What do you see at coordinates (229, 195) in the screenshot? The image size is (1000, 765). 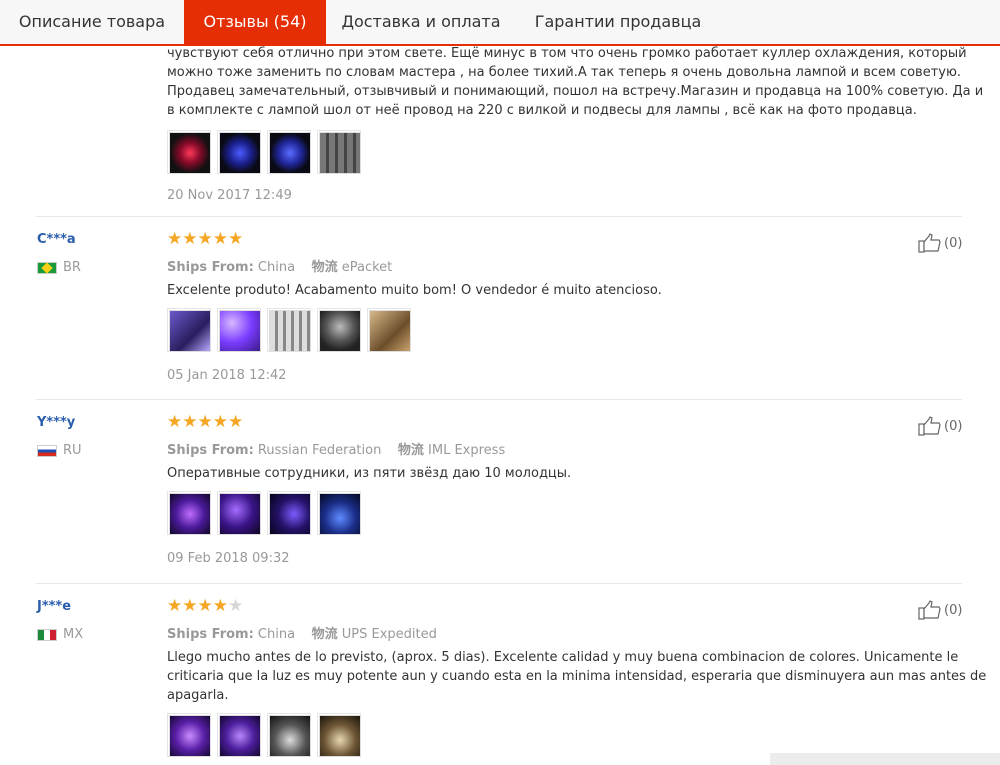 I see `review-date: 20 Nov 2017 12:49` at bounding box center [229, 195].